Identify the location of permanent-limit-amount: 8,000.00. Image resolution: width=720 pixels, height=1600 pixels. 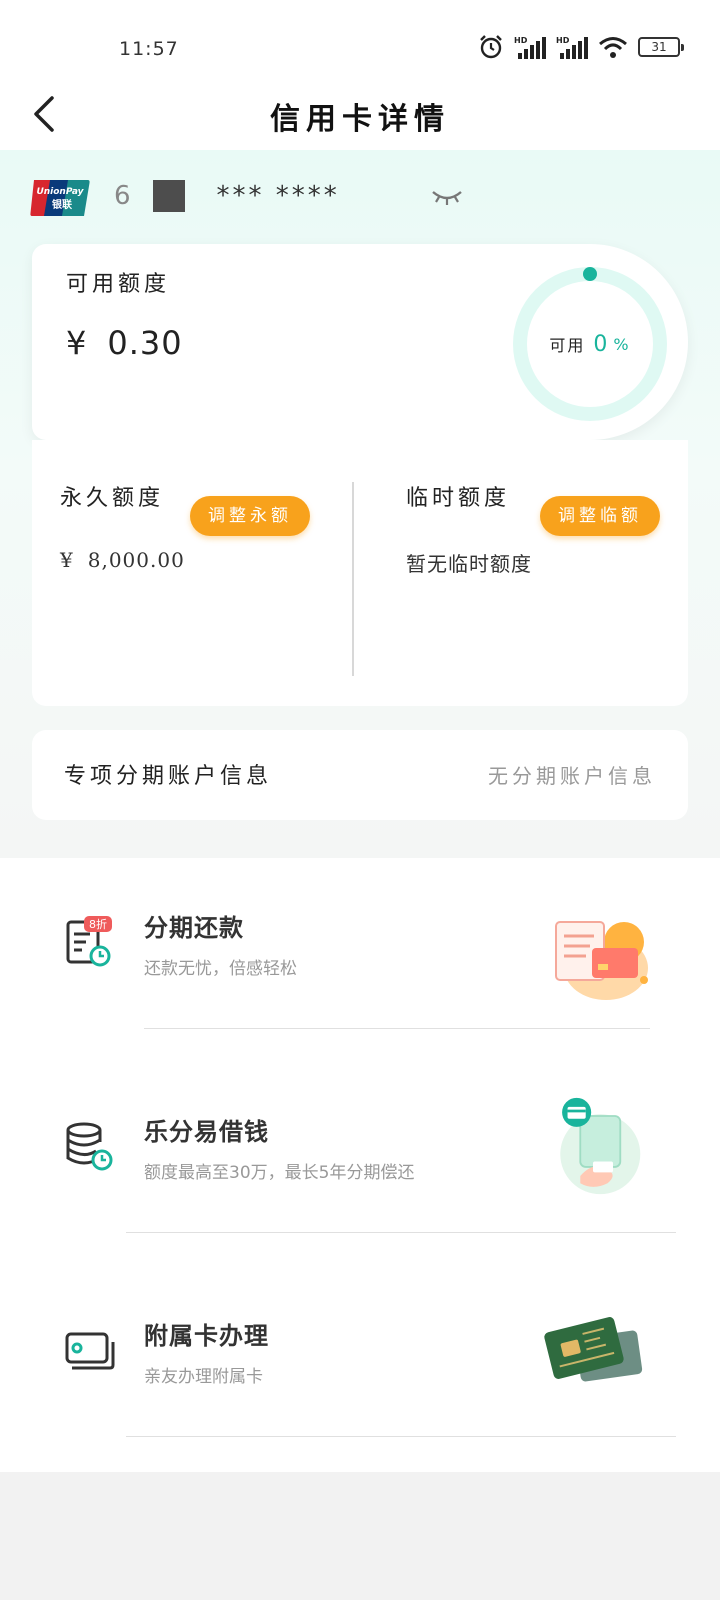
(136, 560).